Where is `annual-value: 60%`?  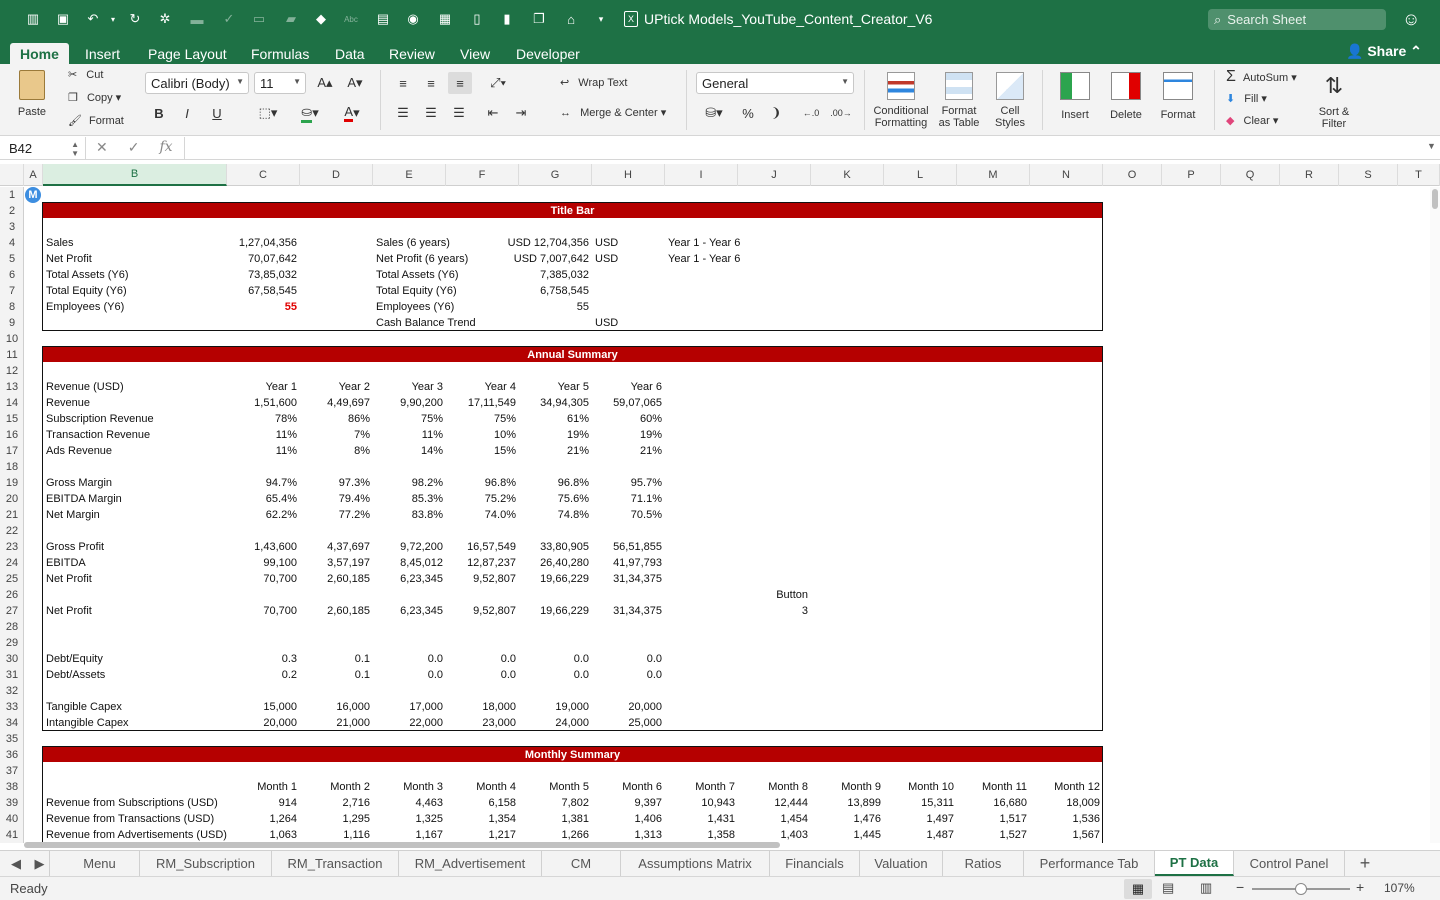
annual-value: 60% is located at coordinates (628, 419).